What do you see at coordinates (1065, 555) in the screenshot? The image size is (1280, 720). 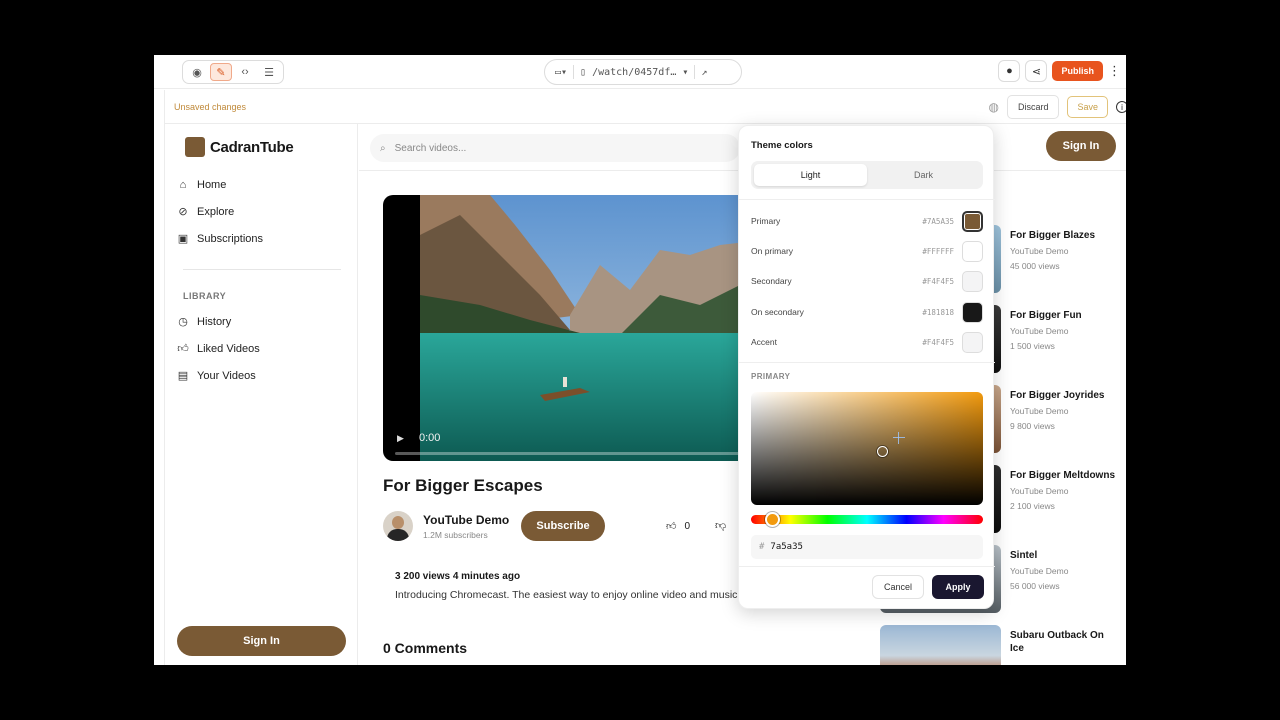 I see `related-title: Sintel` at bounding box center [1065, 555].